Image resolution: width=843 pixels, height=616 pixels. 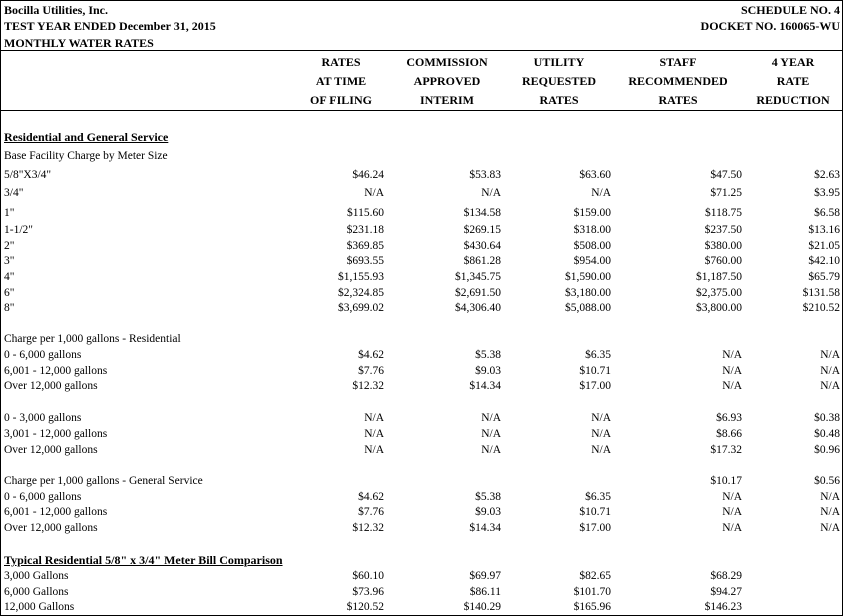 What do you see at coordinates (56, 10) in the screenshot?
I see `company-name: Bocilla Utilities, Inc.` at bounding box center [56, 10].